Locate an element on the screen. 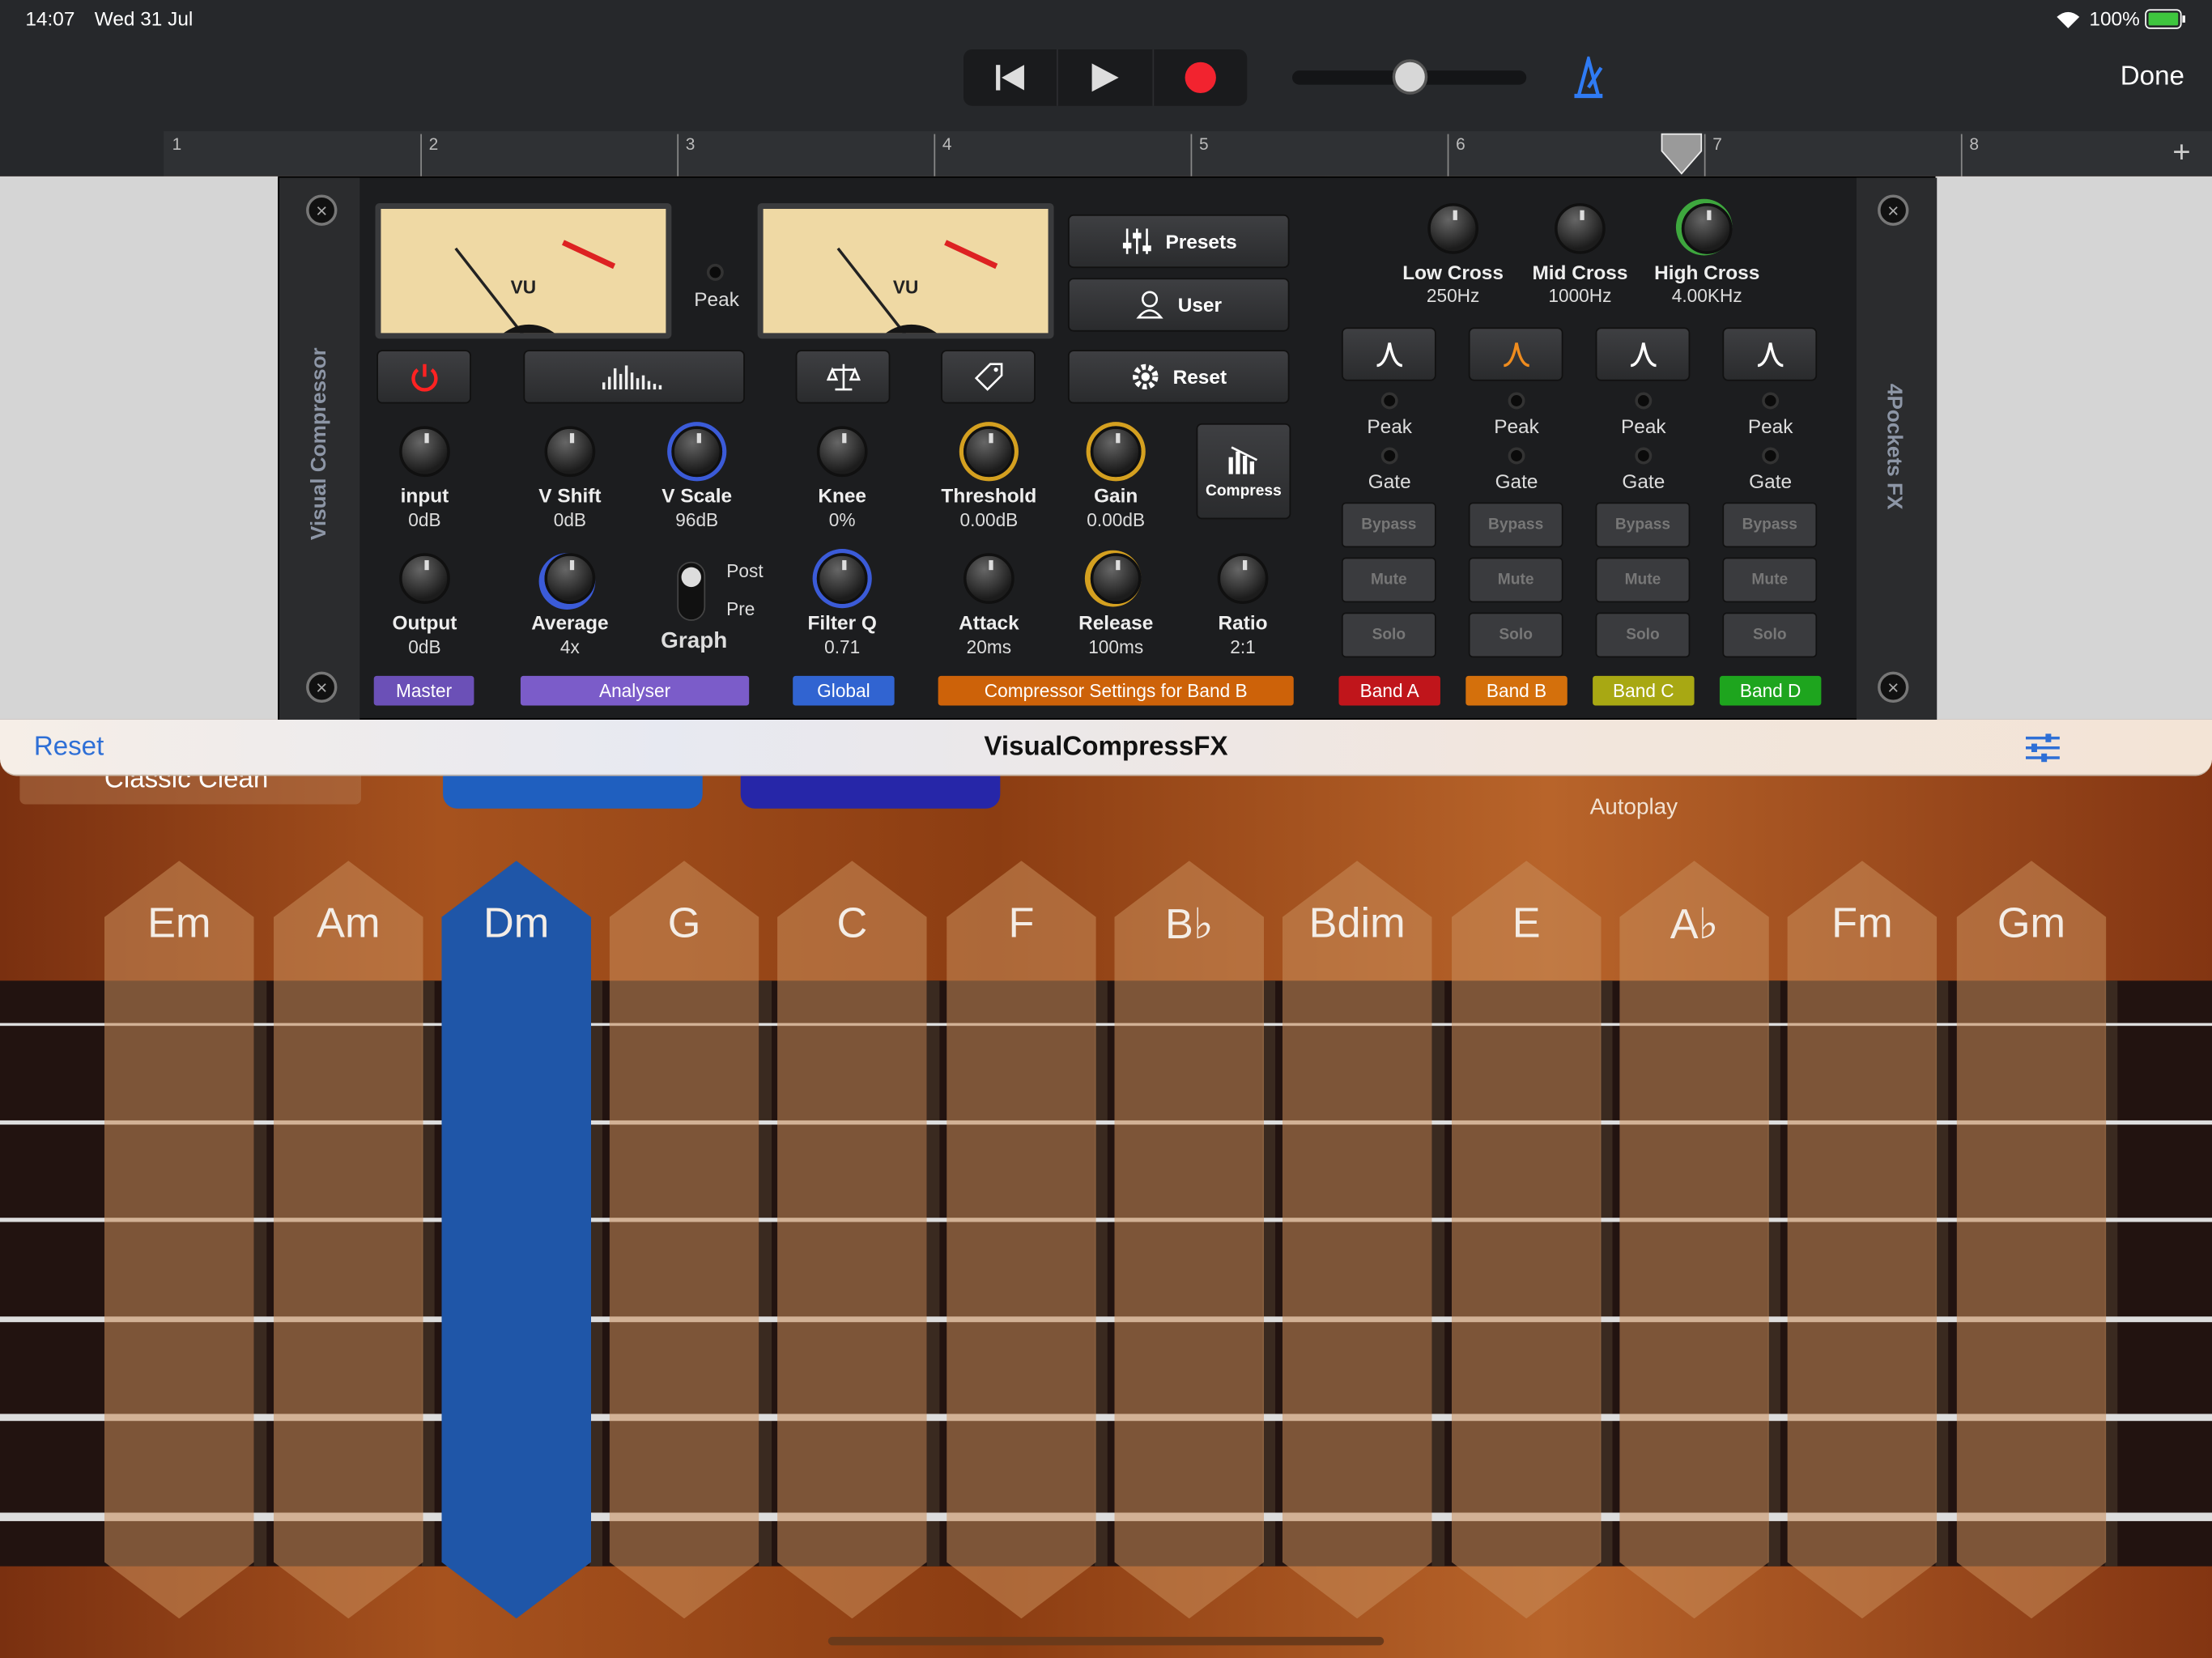  ruler-mark: 5 is located at coordinates (1204, 144).